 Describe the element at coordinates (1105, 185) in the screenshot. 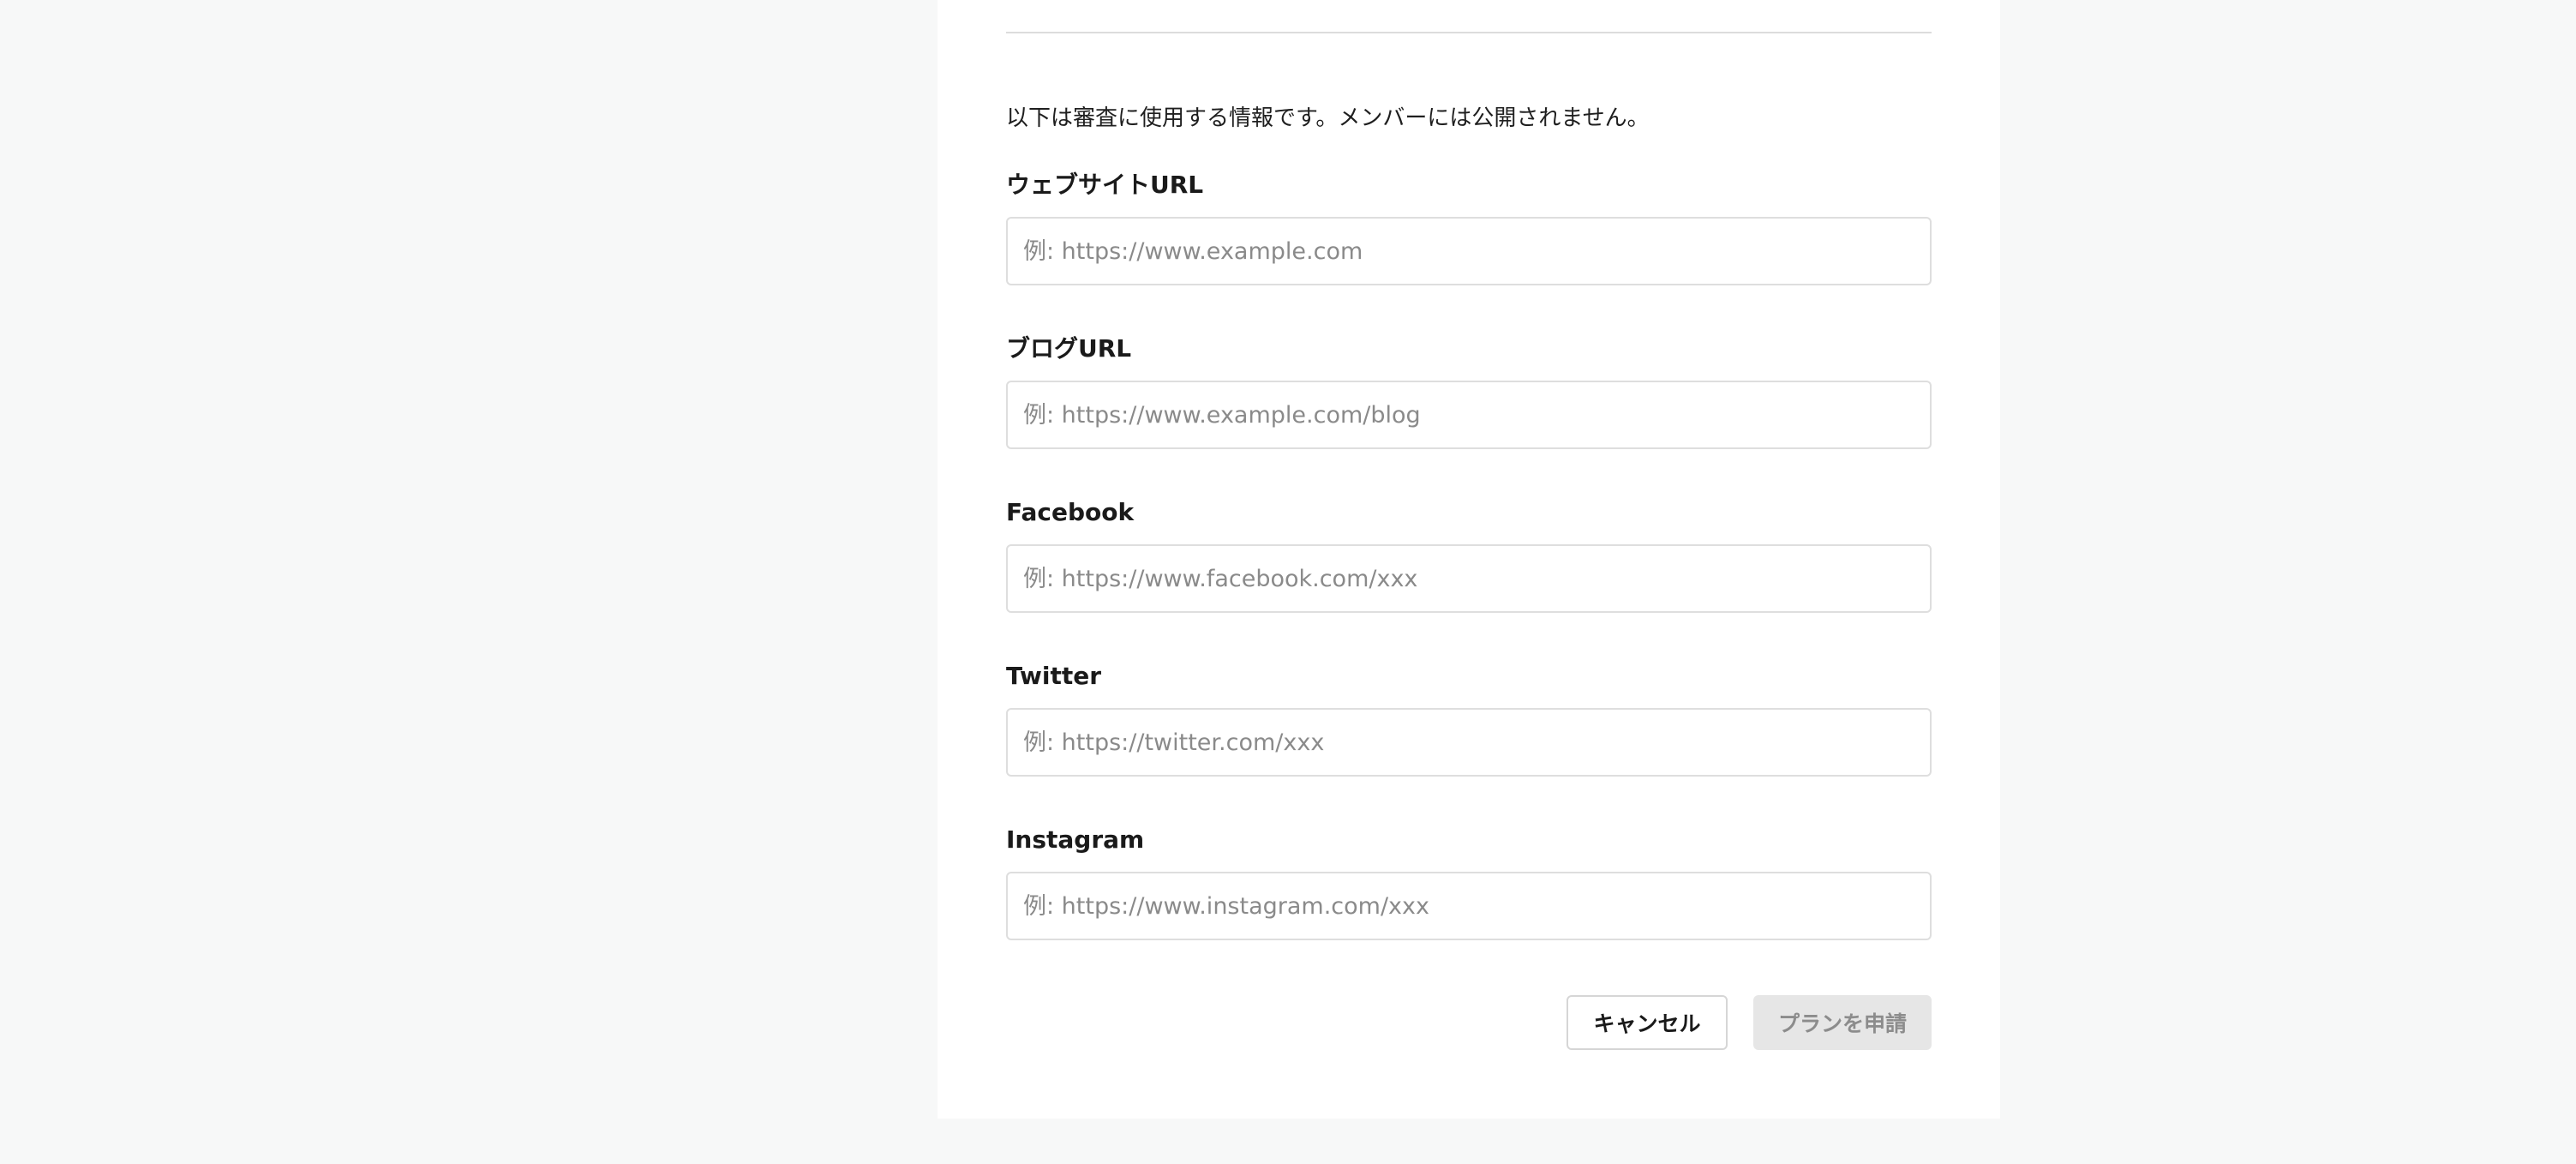

I see `website-url-label: ウェブサイトURL` at that location.